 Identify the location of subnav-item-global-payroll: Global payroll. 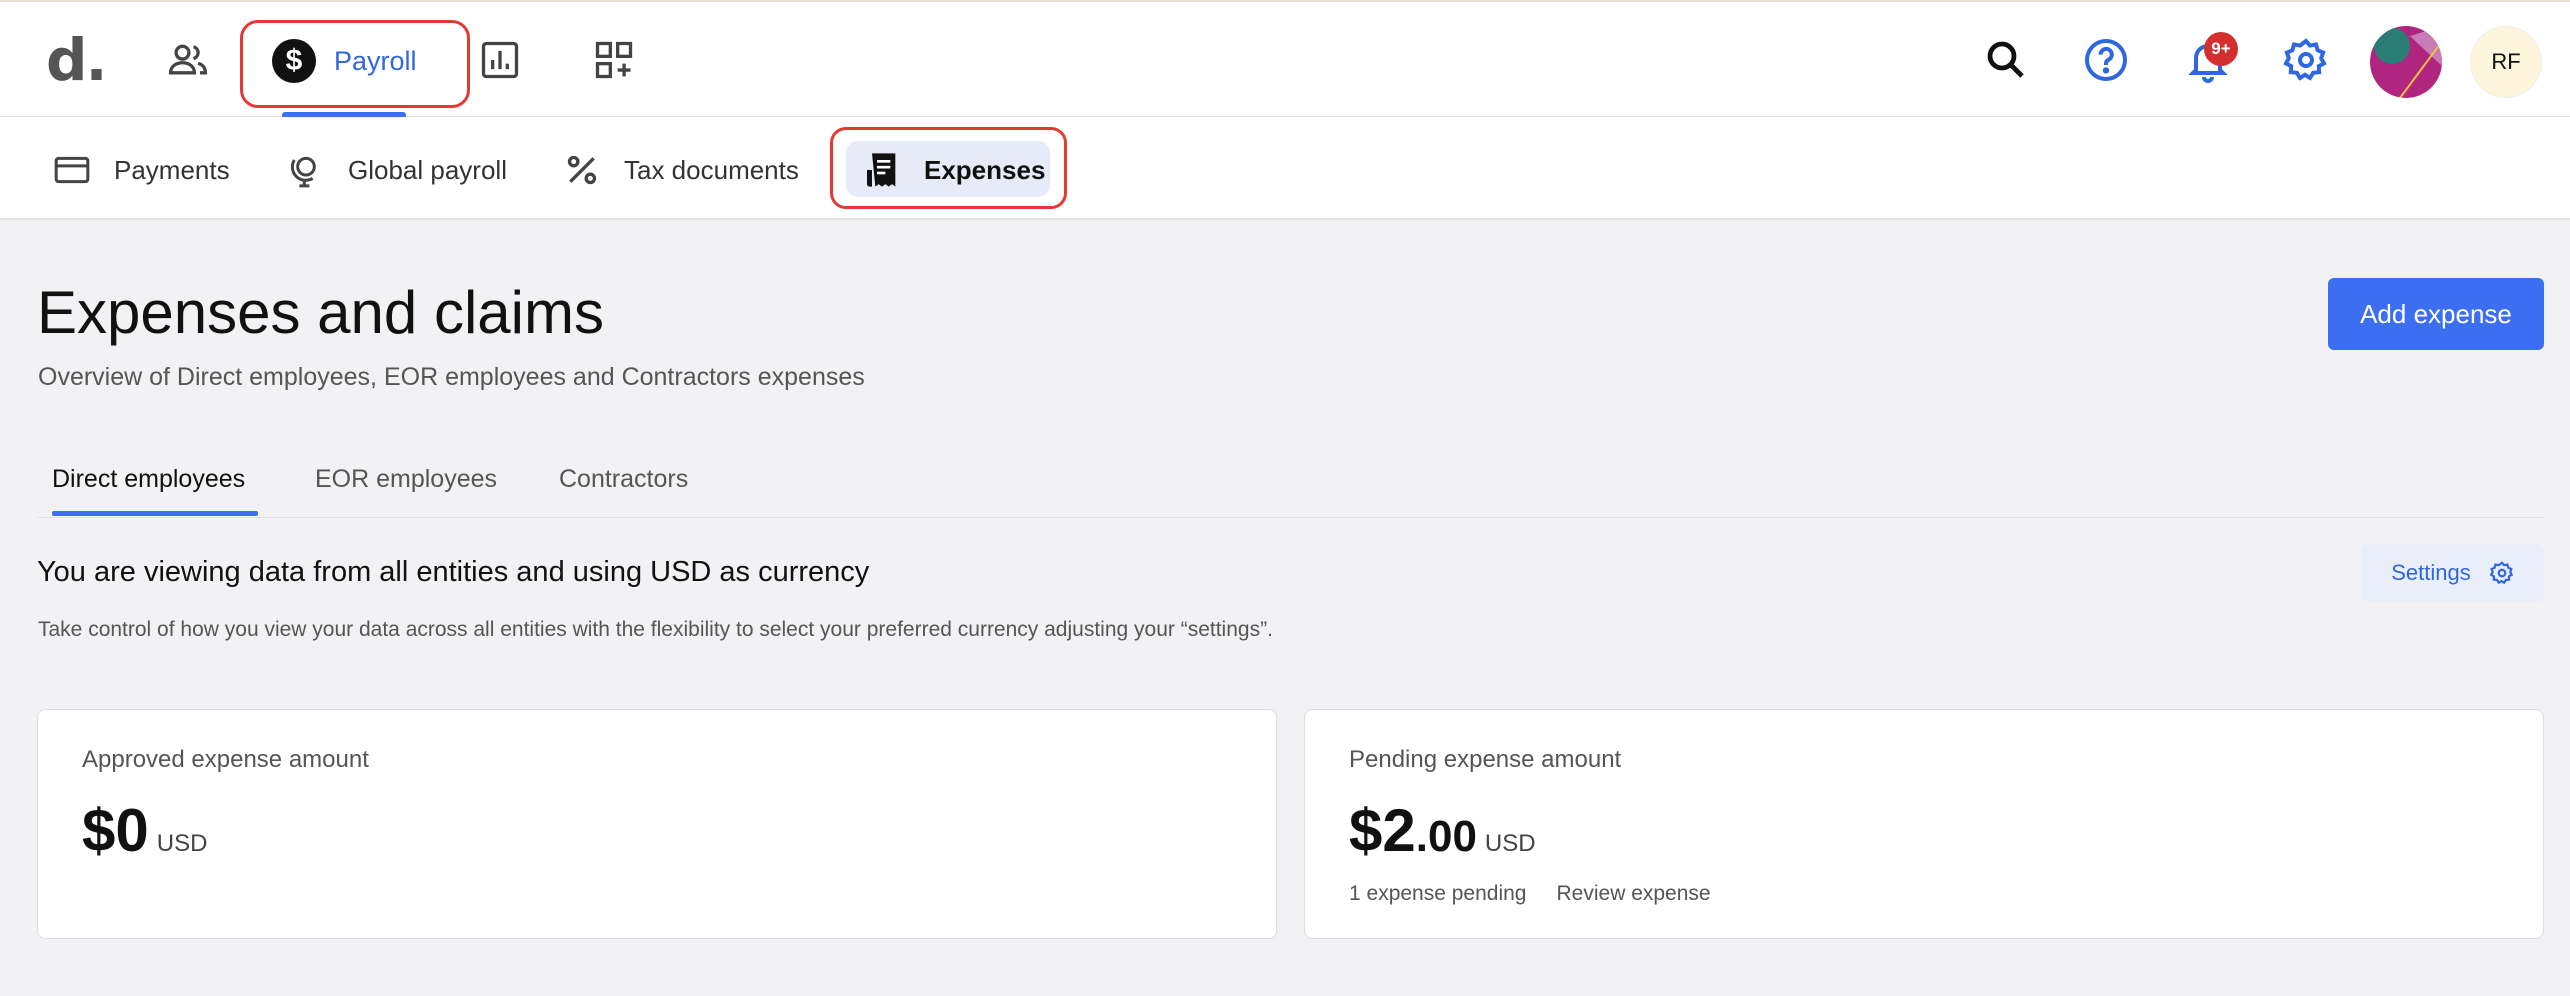
(396, 170).